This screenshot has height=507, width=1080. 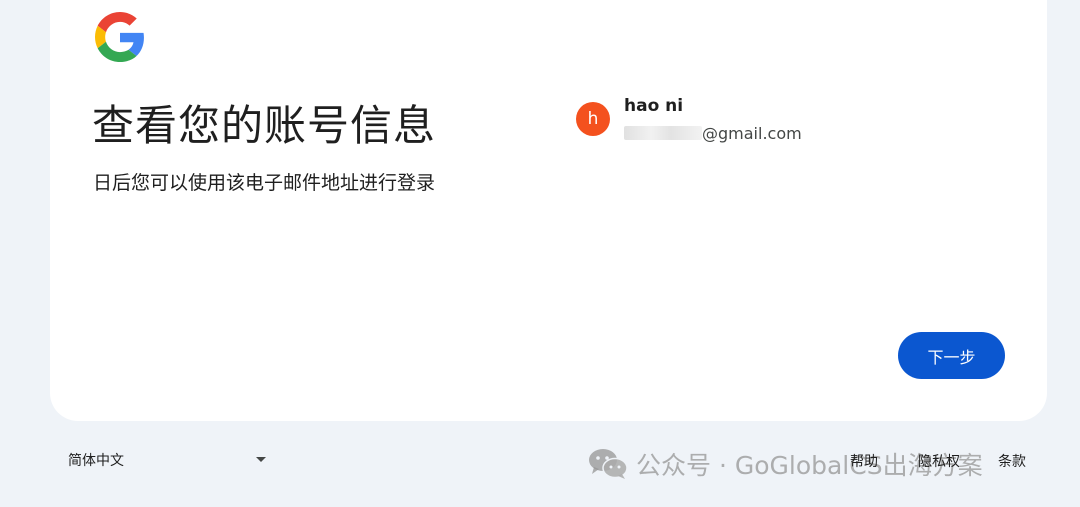 What do you see at coordinates (119, 37) in the screenshot?
I see `google-logo-icon` at bounding box center [119, 37].